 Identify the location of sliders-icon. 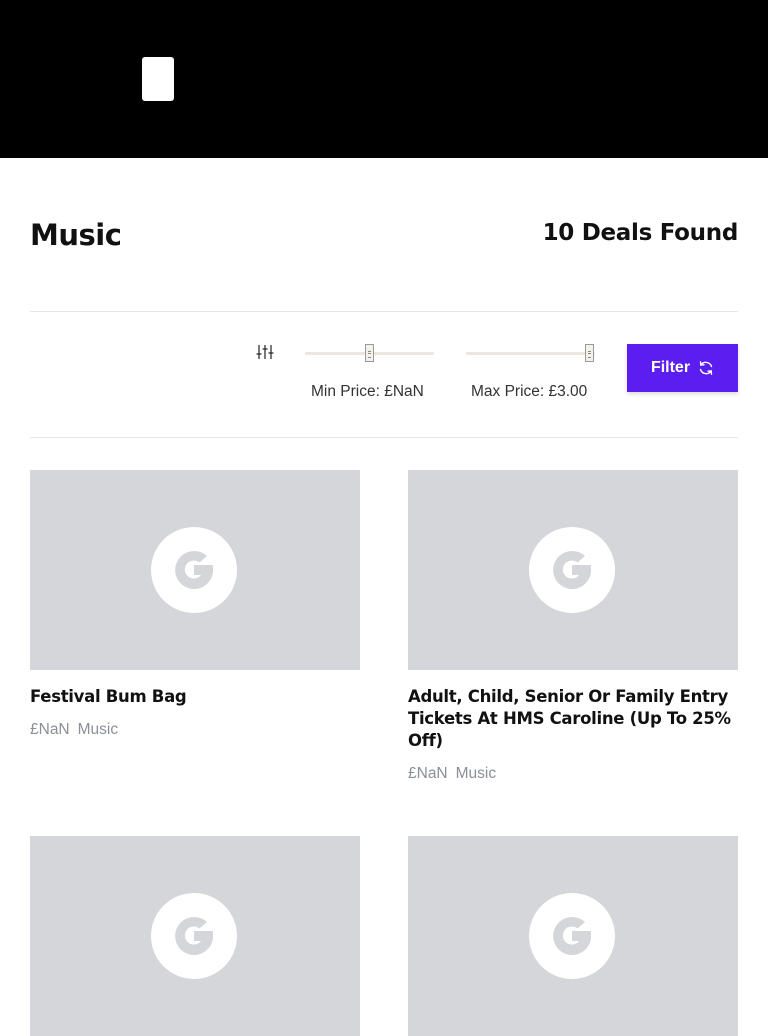
(265, 352).